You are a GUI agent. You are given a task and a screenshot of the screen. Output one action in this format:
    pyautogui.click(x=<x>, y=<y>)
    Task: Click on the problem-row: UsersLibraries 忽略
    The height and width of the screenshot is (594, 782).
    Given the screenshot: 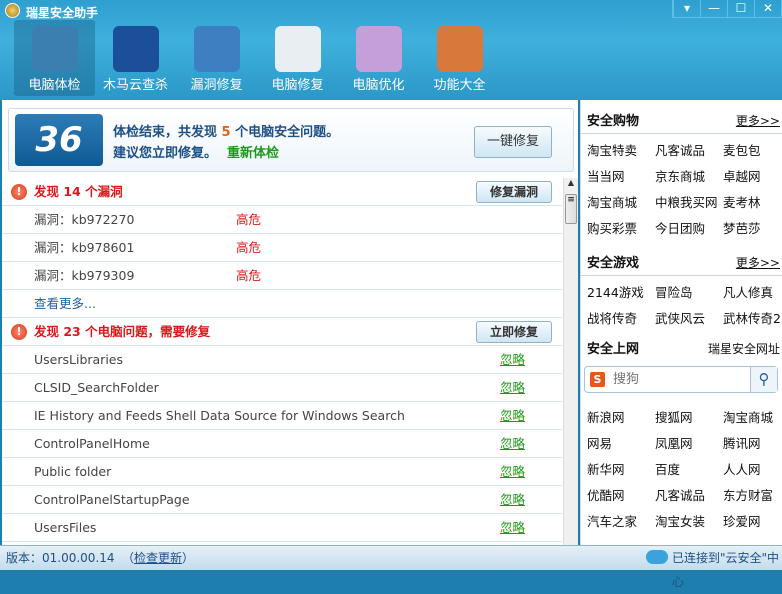 What is the action you would take?
    pyautogui.click(x=282, y=360)
    